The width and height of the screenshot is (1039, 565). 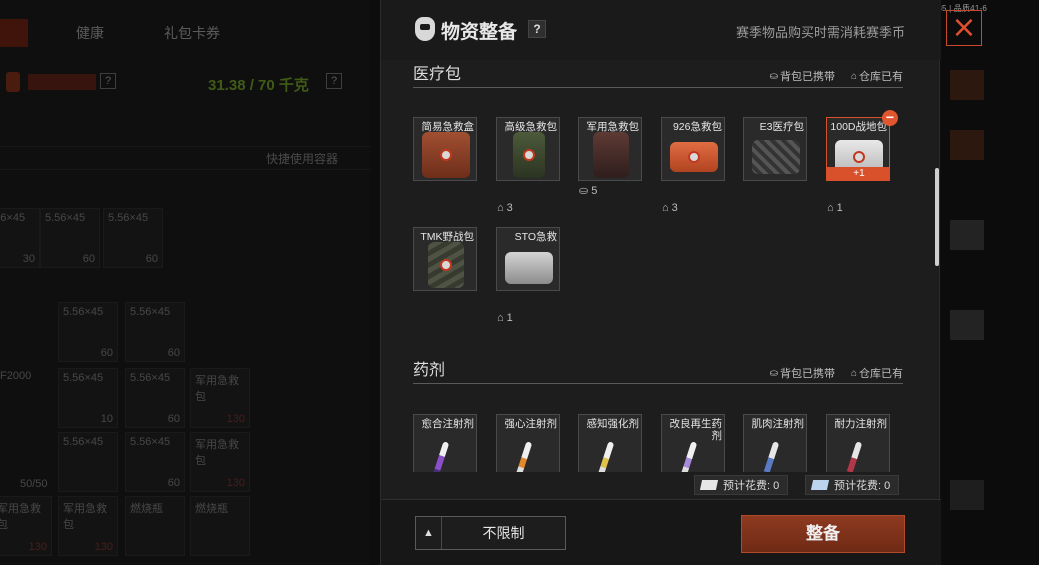 What do you see at coordinates (479, 32) in the screenshot?
I see `page-title: 物资整备` at bounding box center [479, 32].